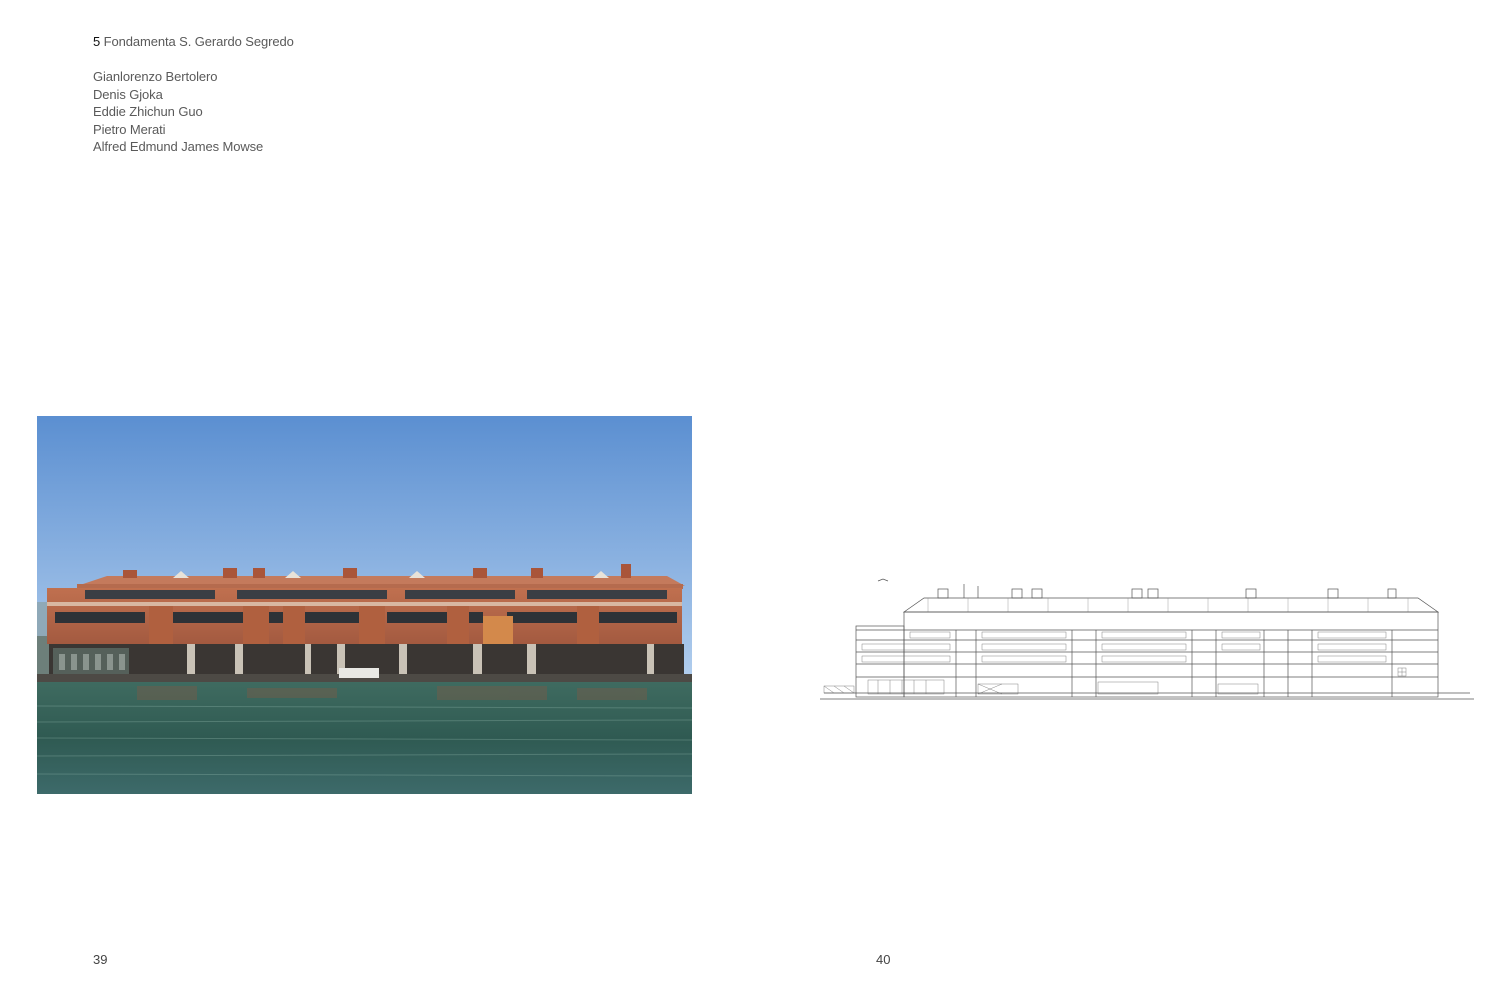 The image size is (1512, 1002). What do you see at coordinates (155, 76) in the screenshot?
I see `author-name: Gianlorenzo Bertolero` at bounding box center [155, 76].